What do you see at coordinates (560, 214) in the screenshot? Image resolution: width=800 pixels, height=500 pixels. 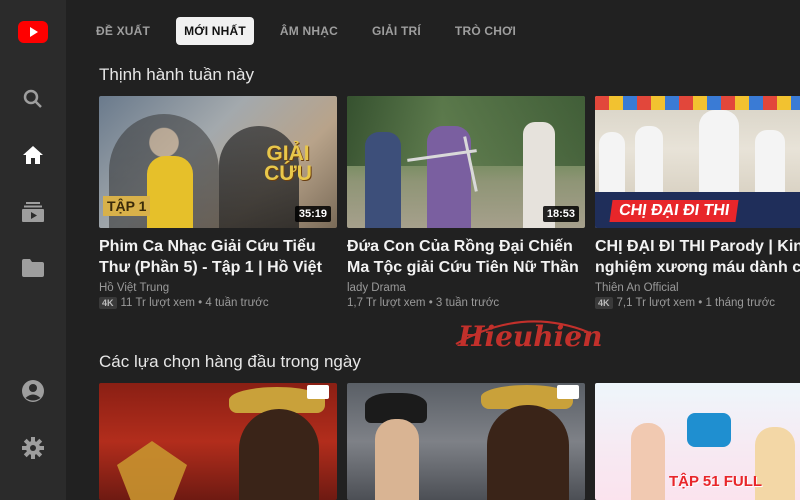 I see `video-duration: 18:53` at bounding box center [560, 214].